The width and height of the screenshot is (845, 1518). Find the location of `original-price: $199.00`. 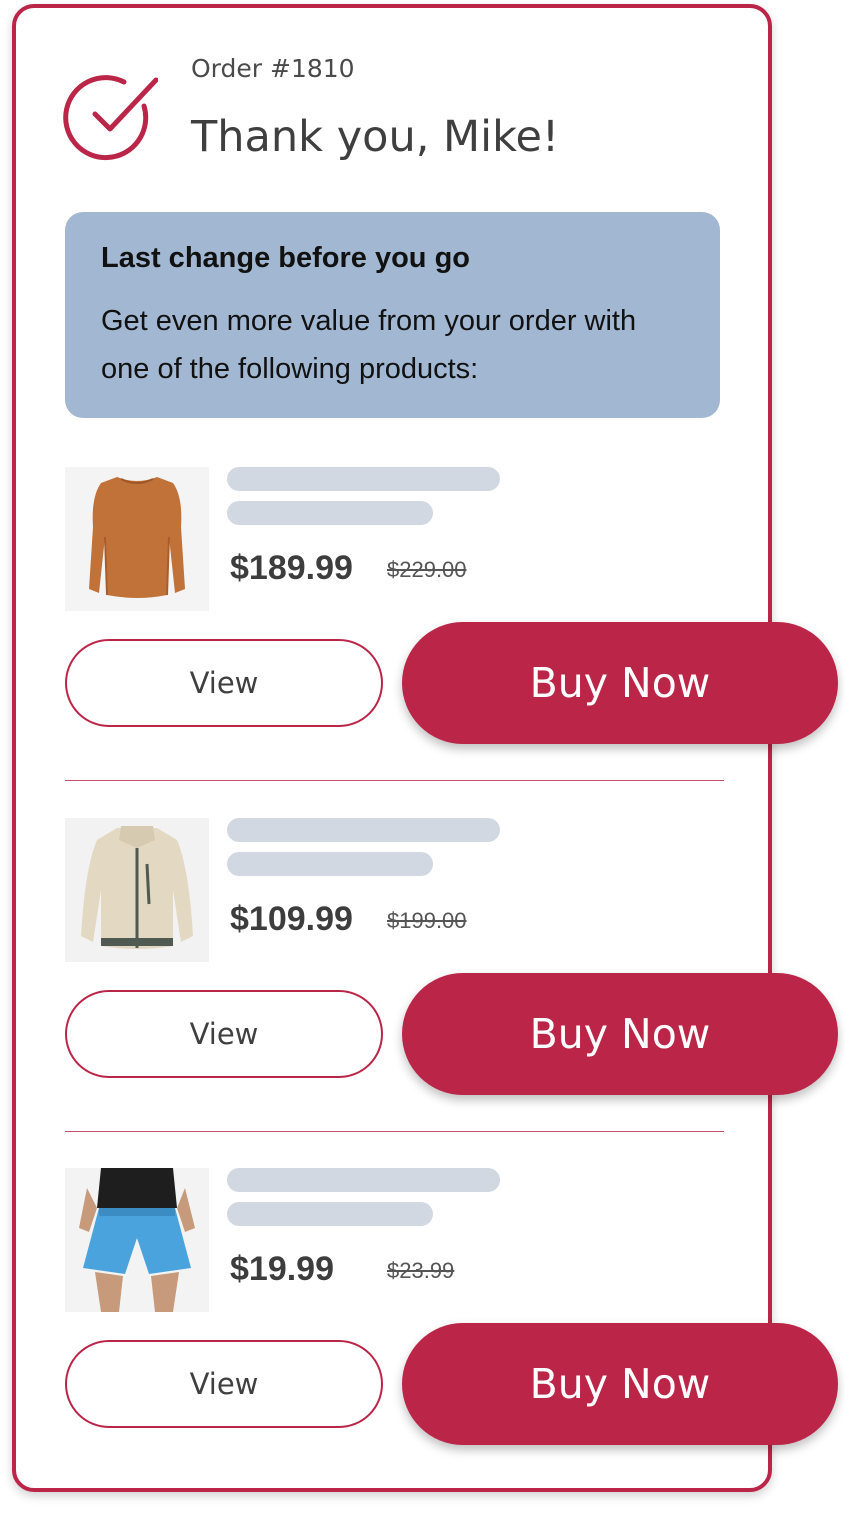

original-price: $199.00 is located at coordinates (427, 920).